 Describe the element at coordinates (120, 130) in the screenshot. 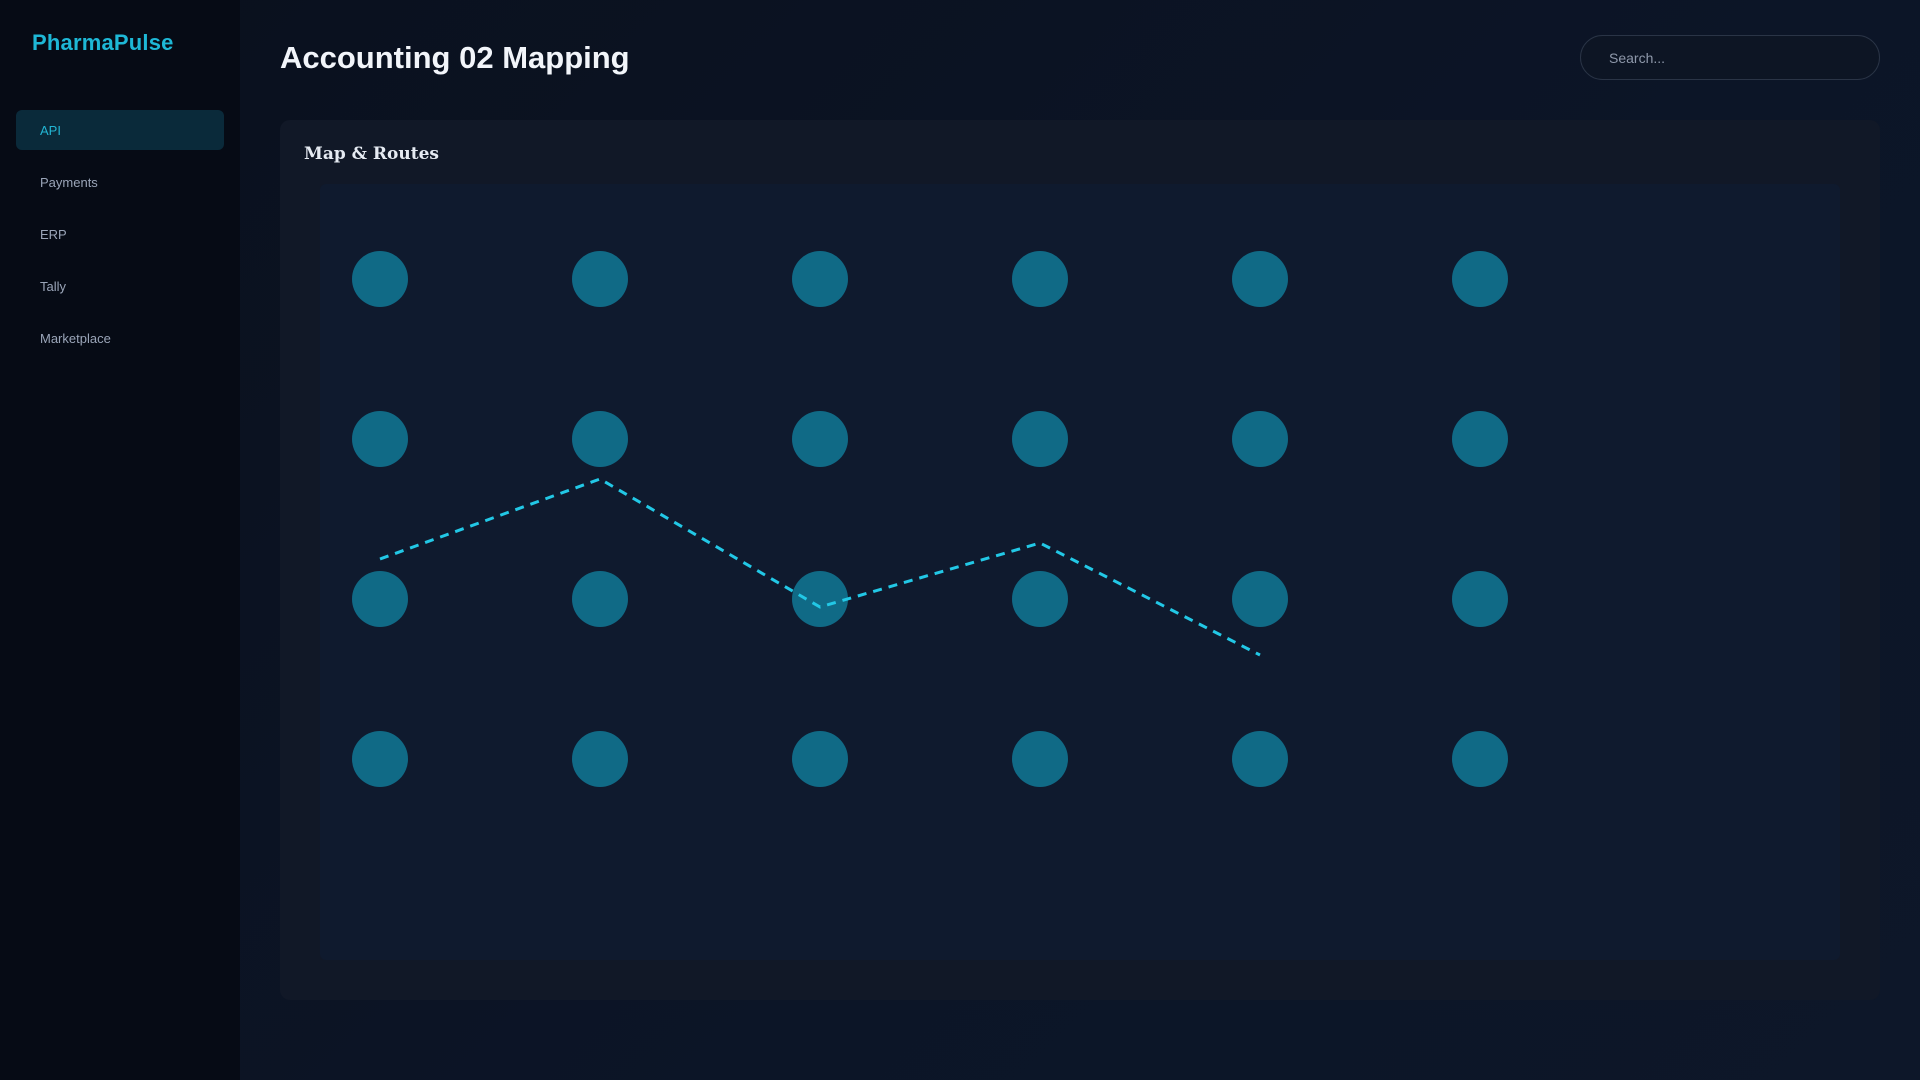

I see `sidebar-item-api: API` at that location.